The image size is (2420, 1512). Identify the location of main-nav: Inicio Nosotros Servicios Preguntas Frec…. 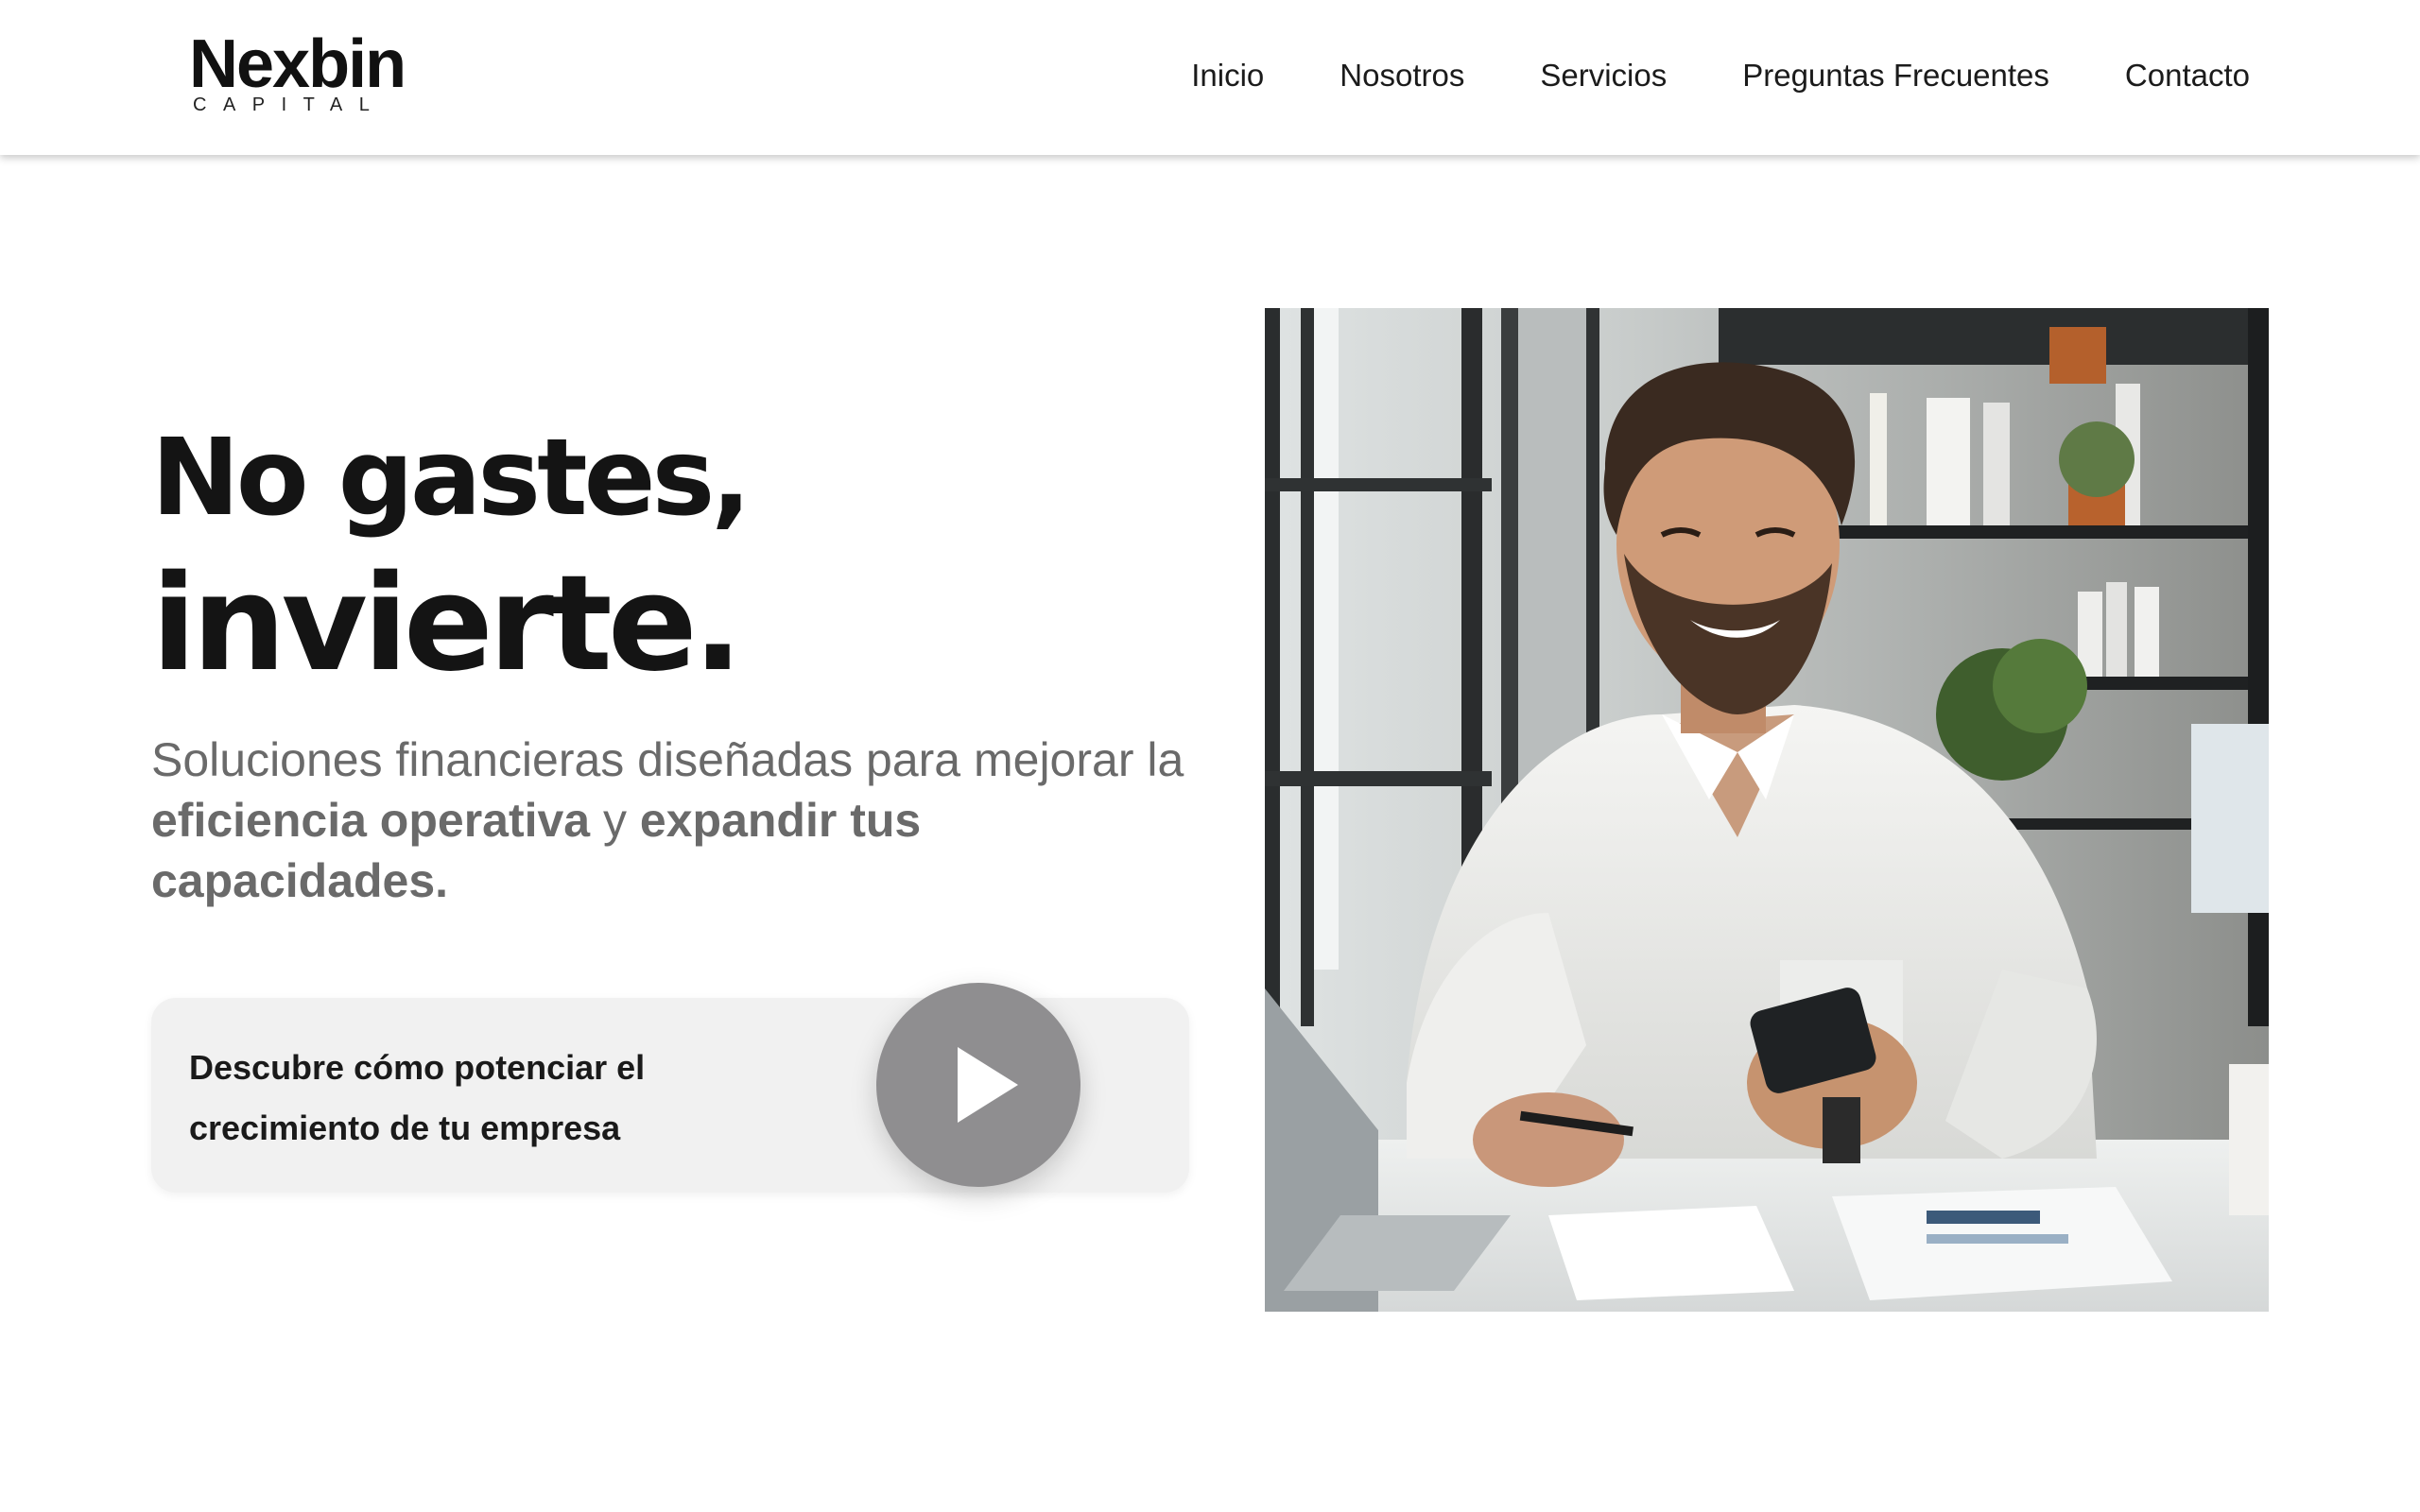
(1720, 75).